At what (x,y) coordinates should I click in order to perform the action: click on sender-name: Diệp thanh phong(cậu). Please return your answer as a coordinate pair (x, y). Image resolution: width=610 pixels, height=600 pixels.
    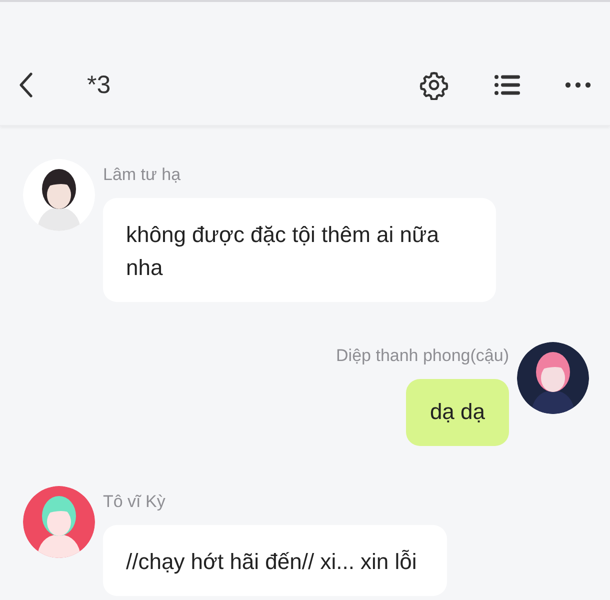
    Looking at the image, I should click on (422, 356).